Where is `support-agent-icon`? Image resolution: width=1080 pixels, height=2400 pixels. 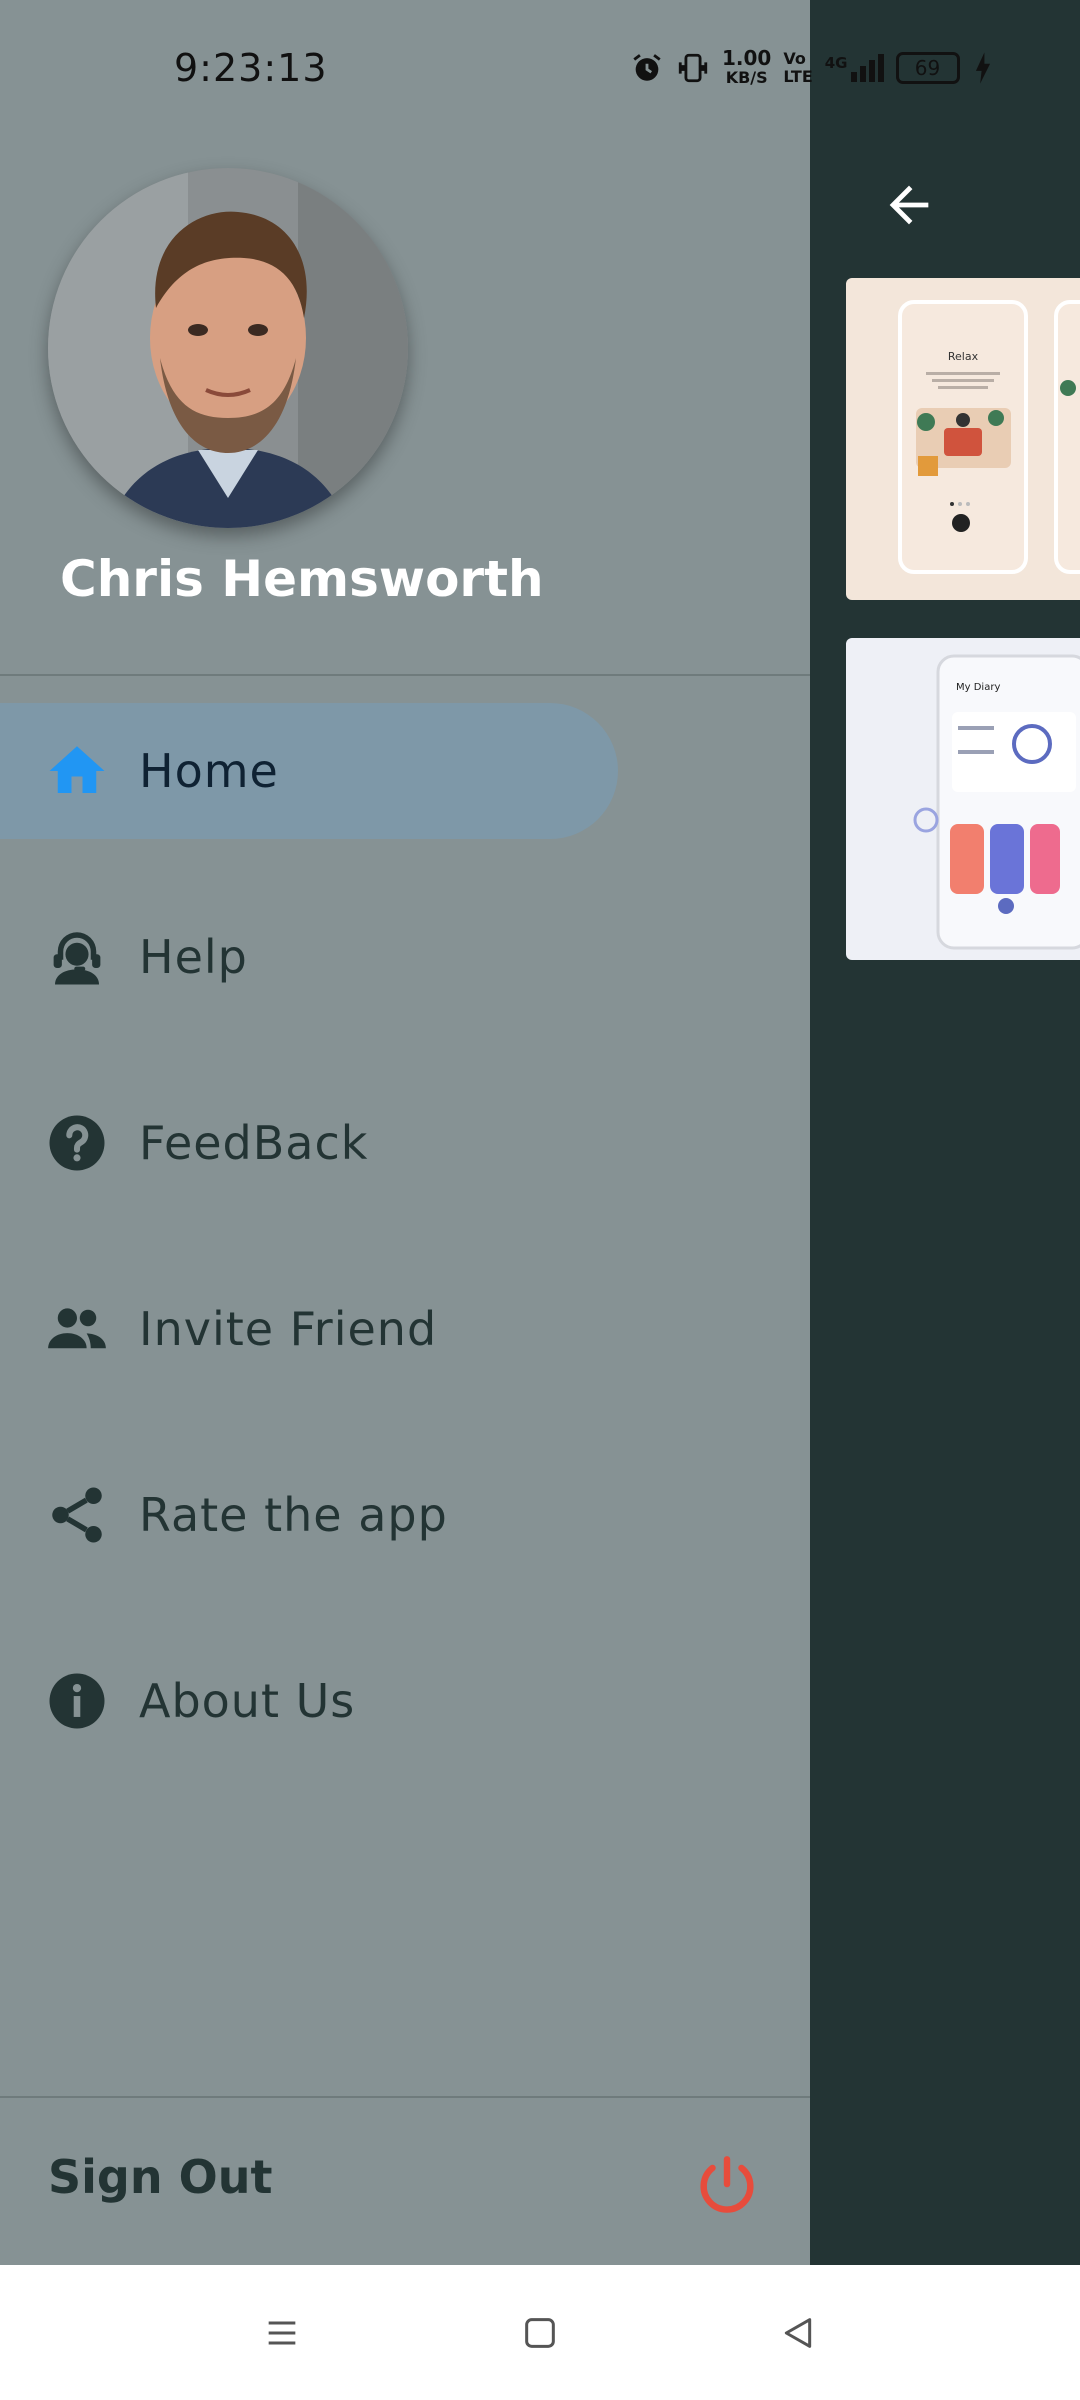
support-agent-icon is located at coordinates (77, 958).